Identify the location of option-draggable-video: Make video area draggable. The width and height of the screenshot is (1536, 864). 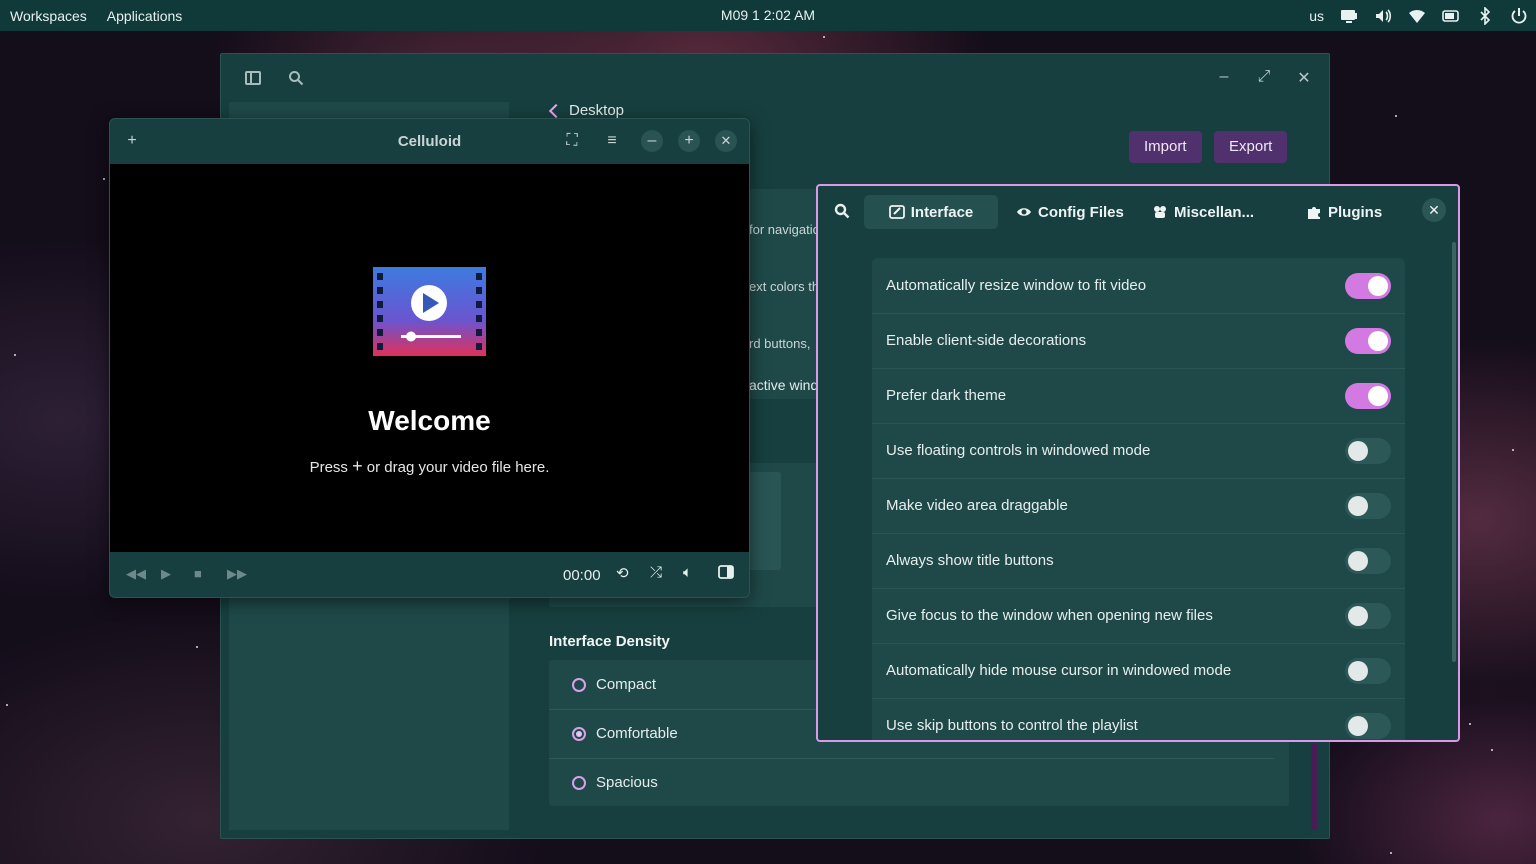
(1138, 505).